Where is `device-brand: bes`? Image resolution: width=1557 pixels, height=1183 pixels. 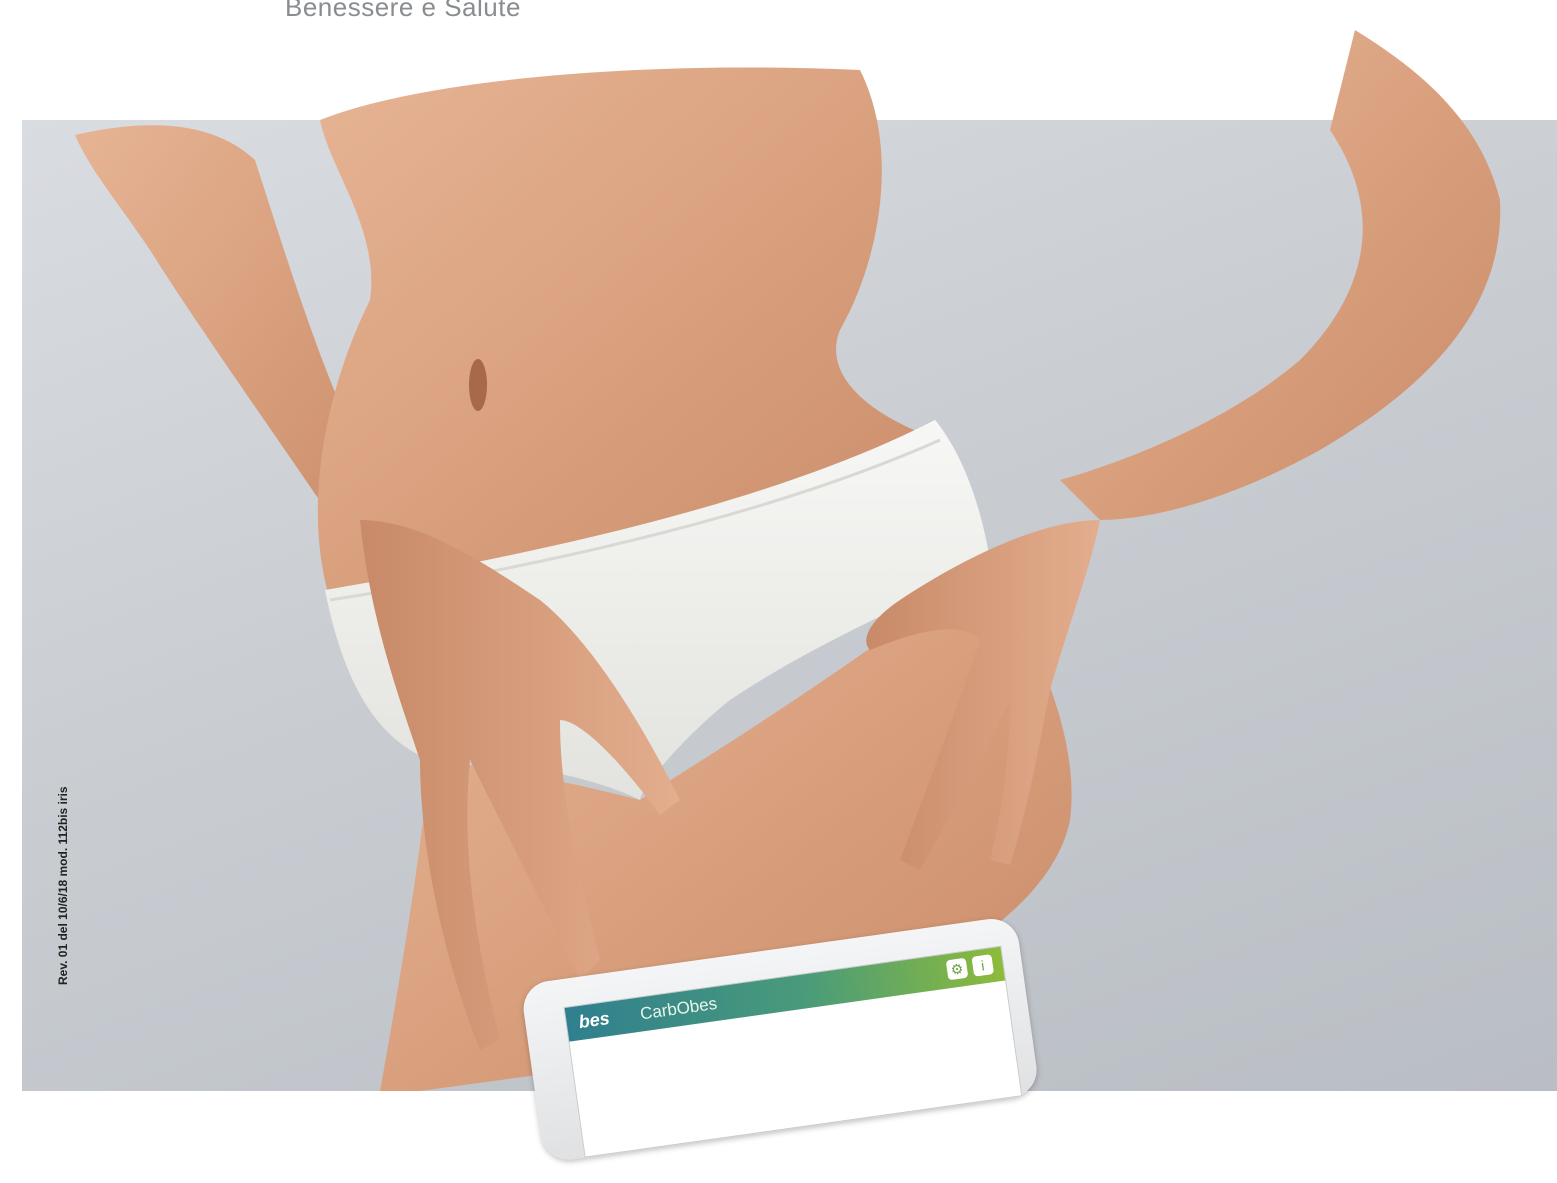
device-brand: bes is located at coordinates (594, 1020).